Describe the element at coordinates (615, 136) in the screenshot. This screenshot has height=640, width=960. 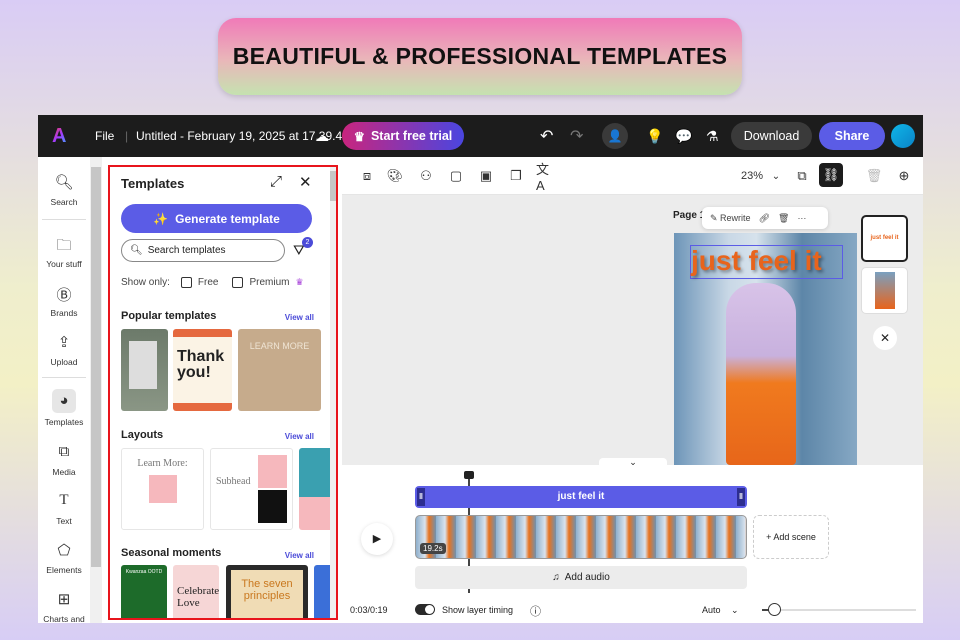
I see `invite-icon: 👤` at that location.